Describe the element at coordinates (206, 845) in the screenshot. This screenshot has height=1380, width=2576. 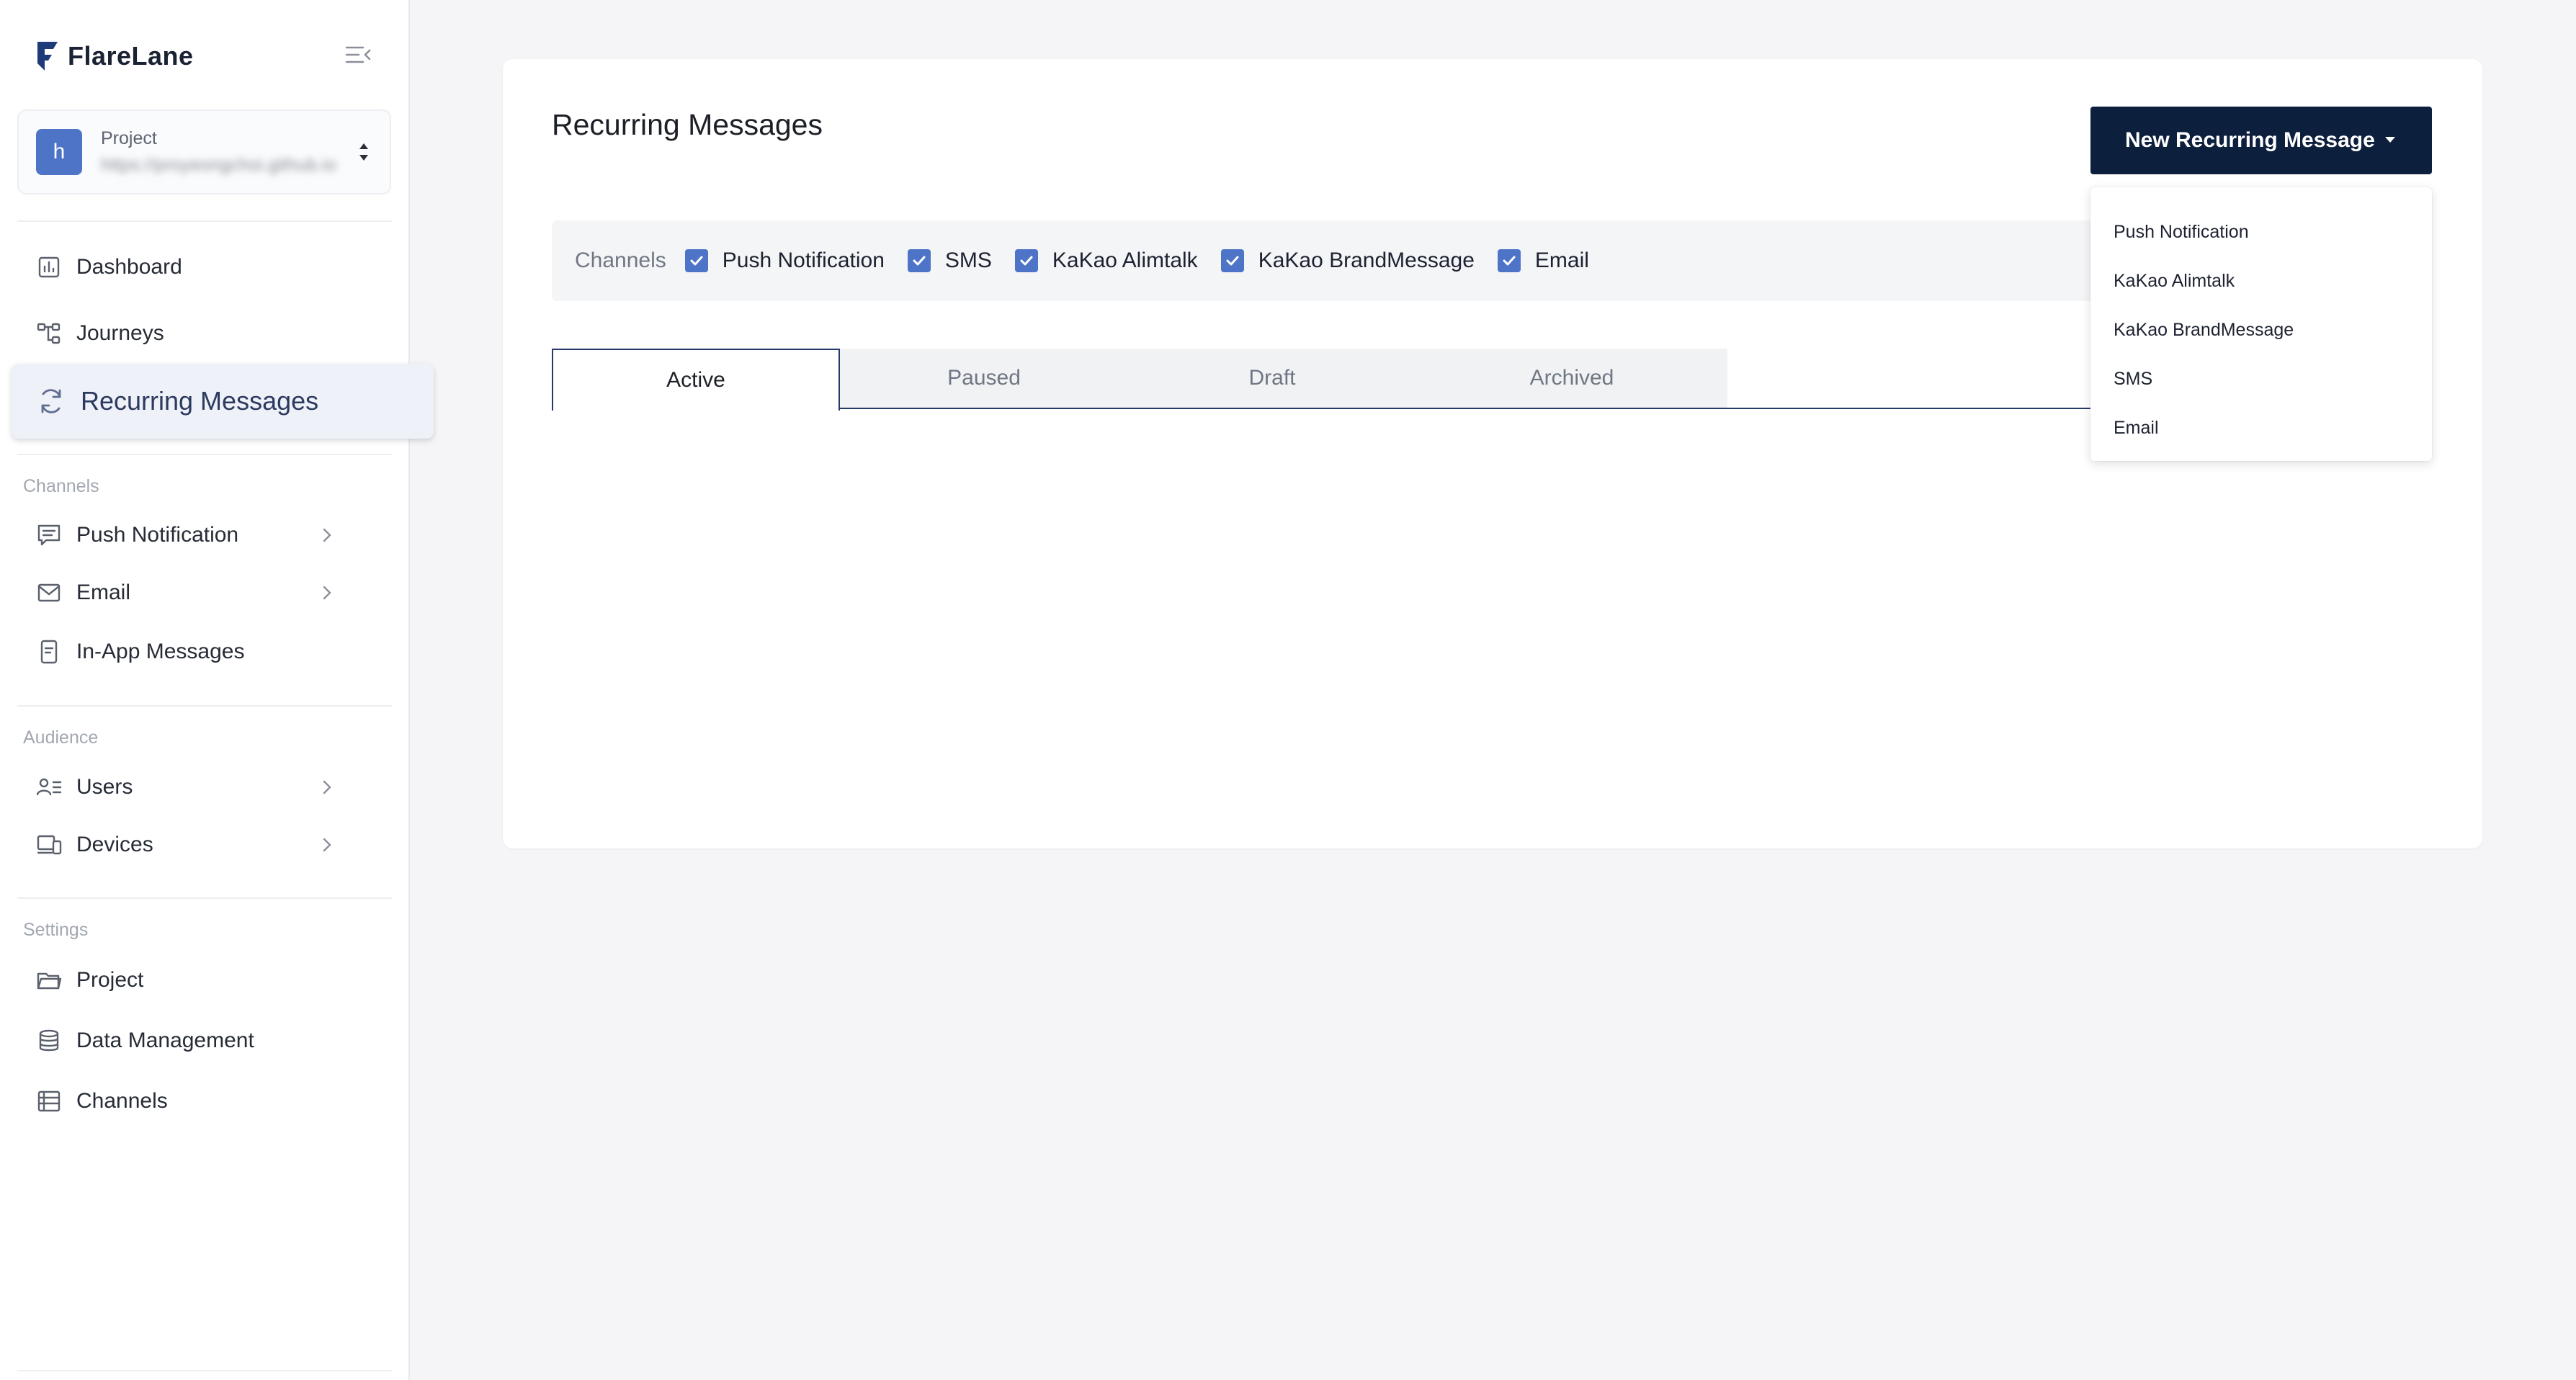
I see `nav-devices: Devices` at that location.